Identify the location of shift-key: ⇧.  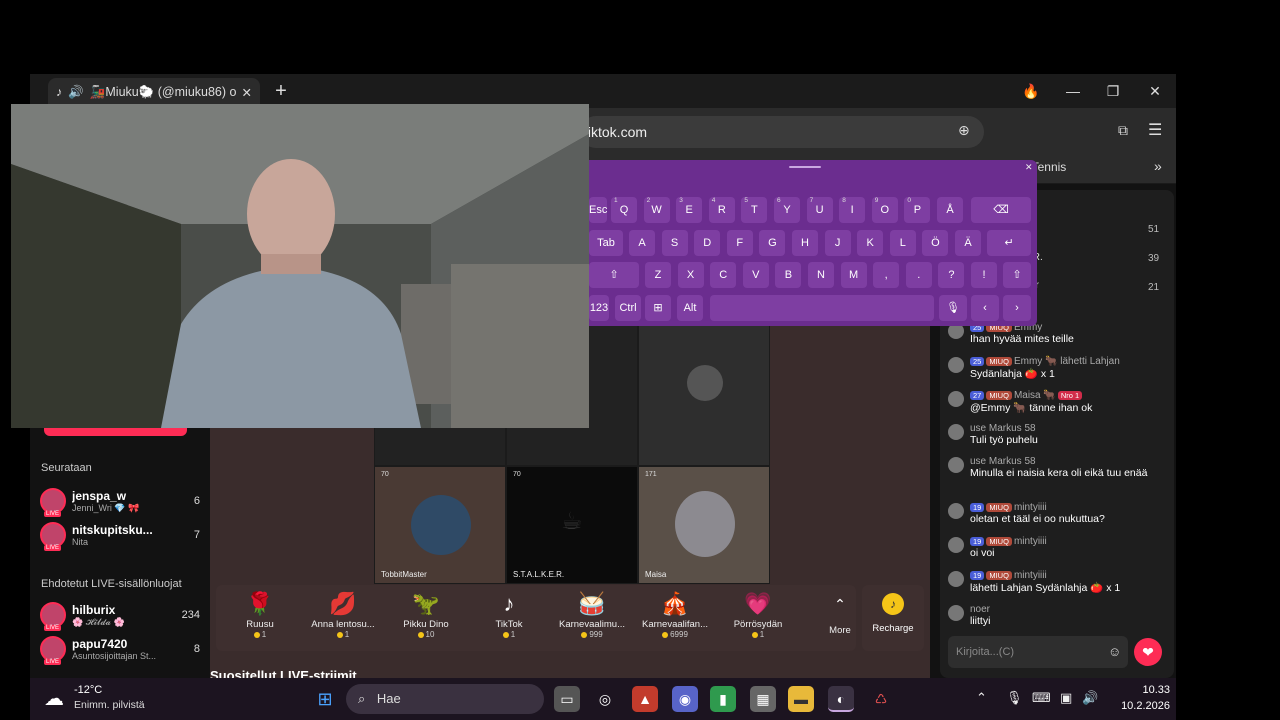
(1017, 275).